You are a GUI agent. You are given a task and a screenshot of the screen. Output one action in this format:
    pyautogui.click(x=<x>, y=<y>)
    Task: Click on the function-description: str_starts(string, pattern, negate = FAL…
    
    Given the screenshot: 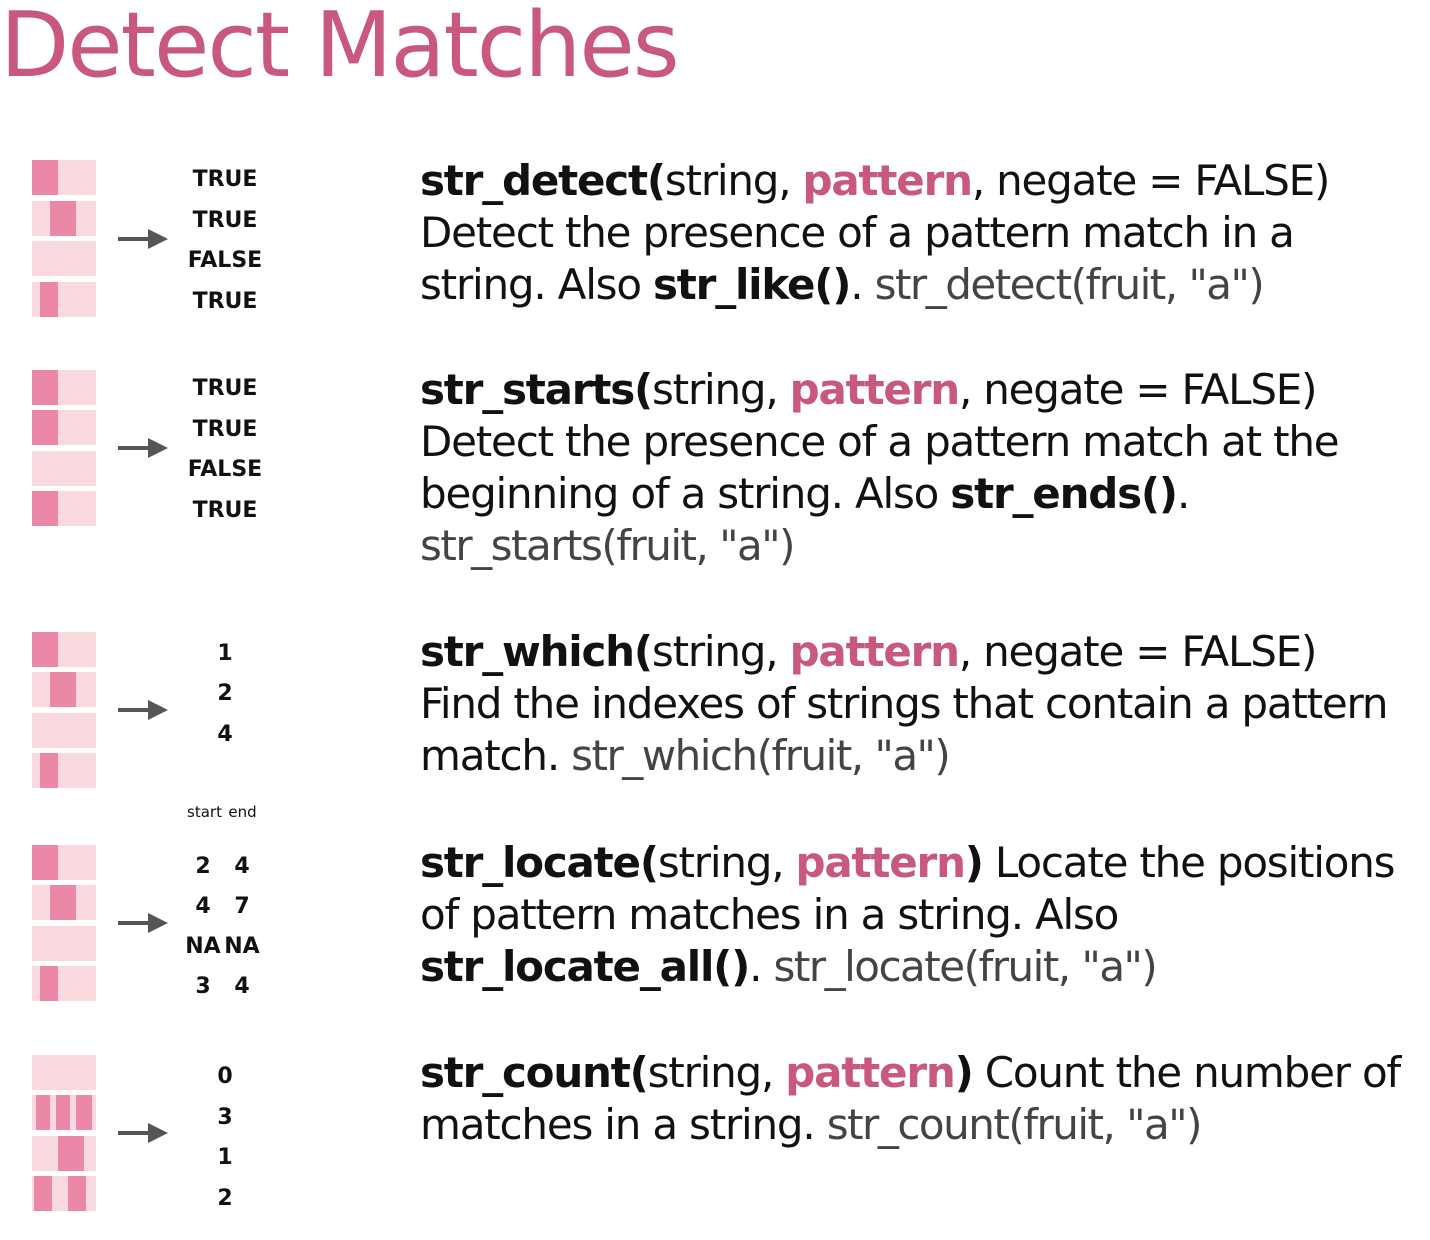 What is the action you would take?
    pyautogui.click(x=922, y=468)
    